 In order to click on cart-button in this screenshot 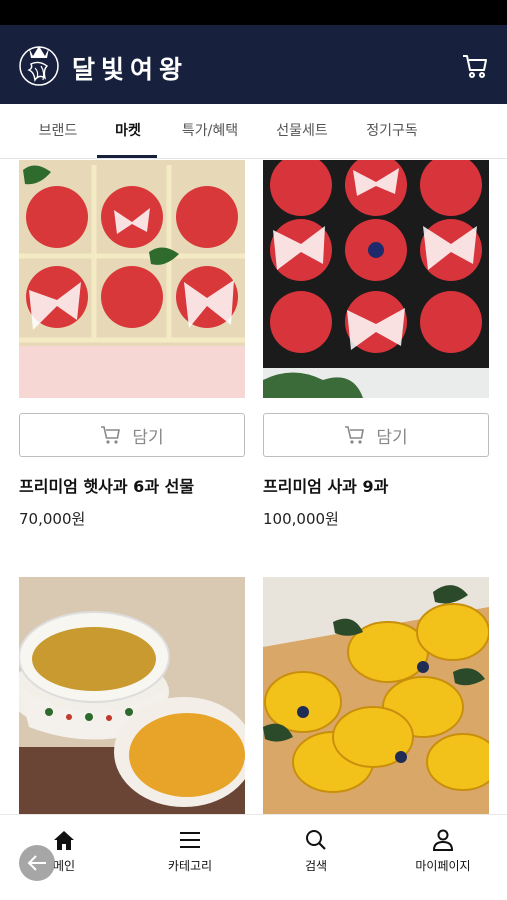, I will do `click(475, 66)`.